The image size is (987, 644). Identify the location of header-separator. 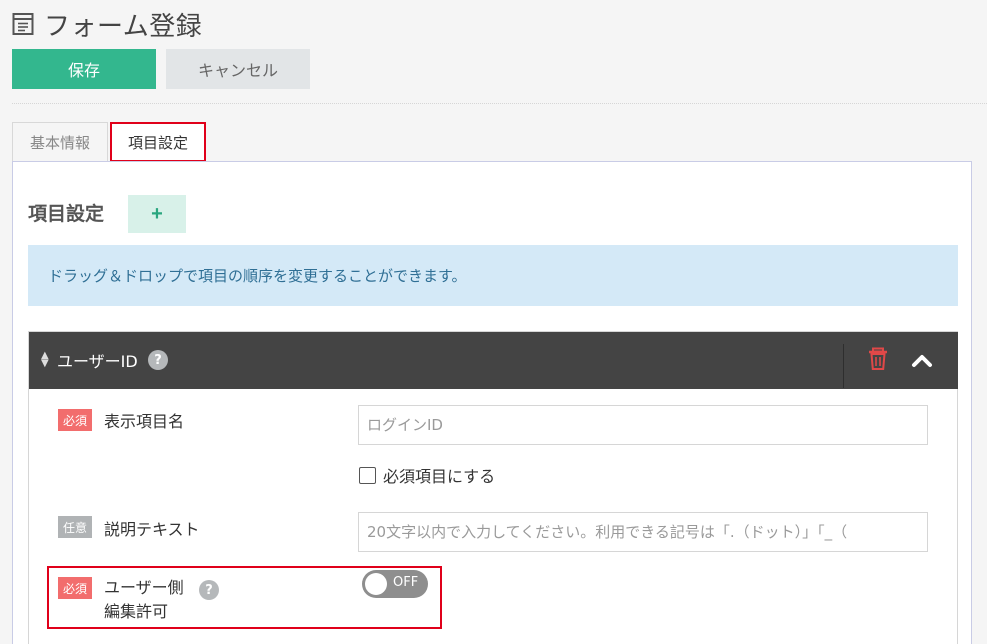
(843, 366).